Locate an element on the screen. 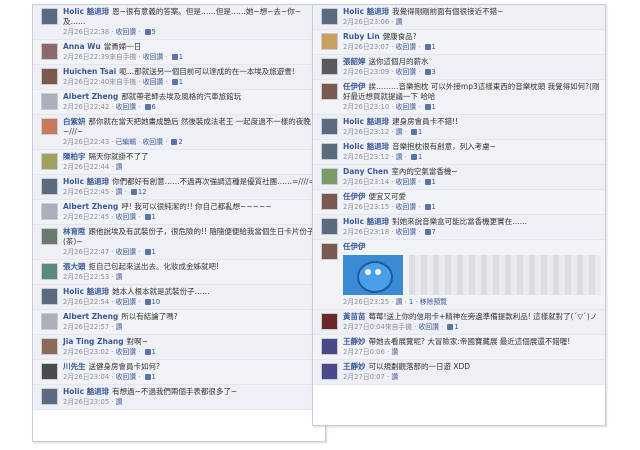 This screenshot has height=450, width=640. like-count: 5 is located at coordinates (154, 32).